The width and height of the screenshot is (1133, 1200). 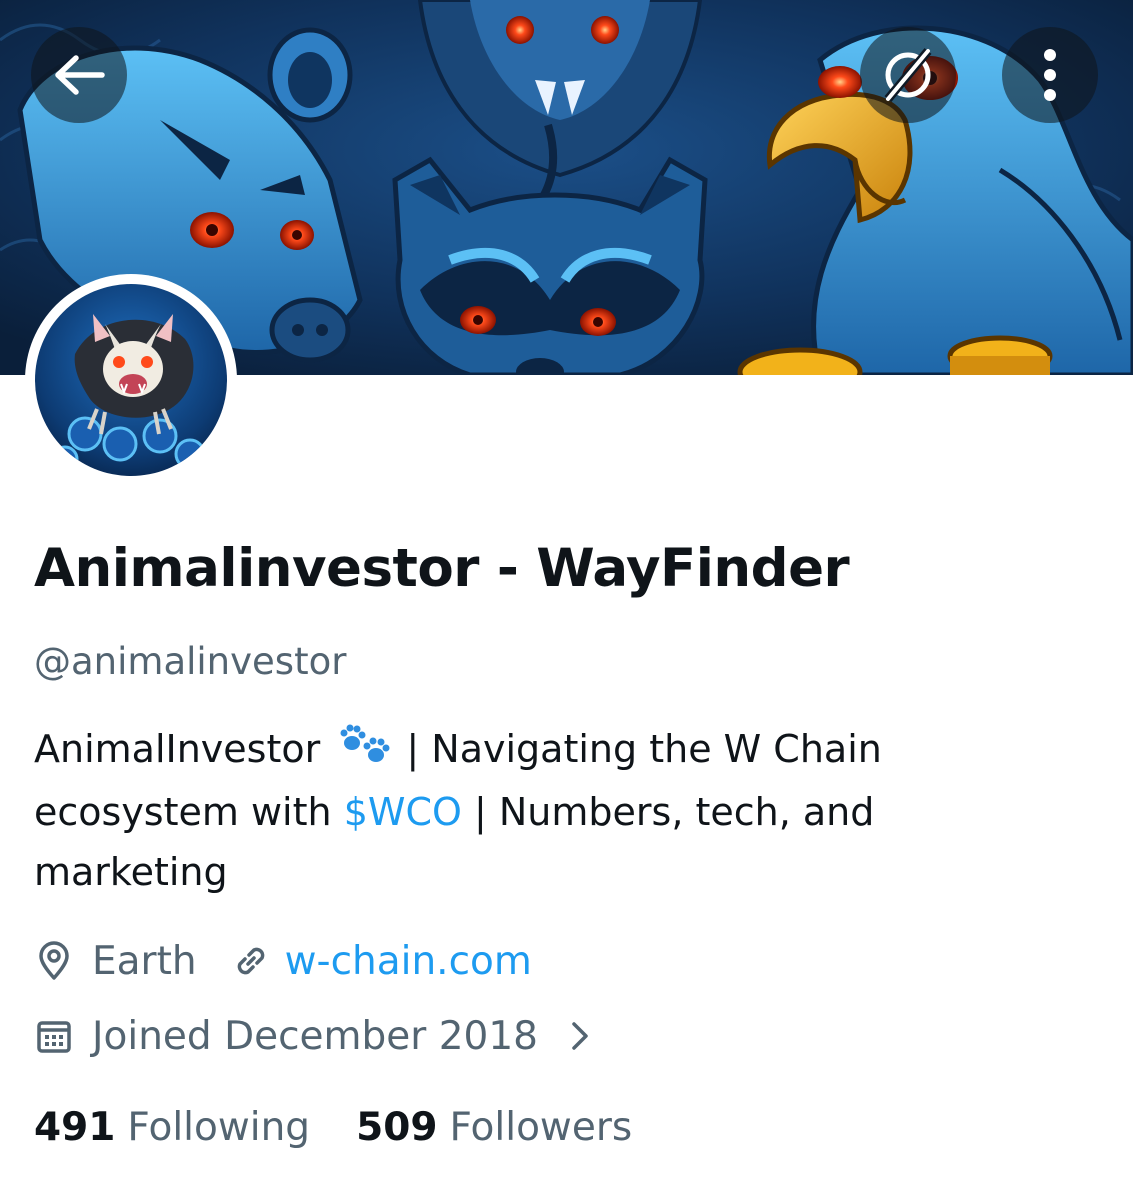 I want to click on bio-text: | Numbers, tech, and, so click(x=674, y=812).